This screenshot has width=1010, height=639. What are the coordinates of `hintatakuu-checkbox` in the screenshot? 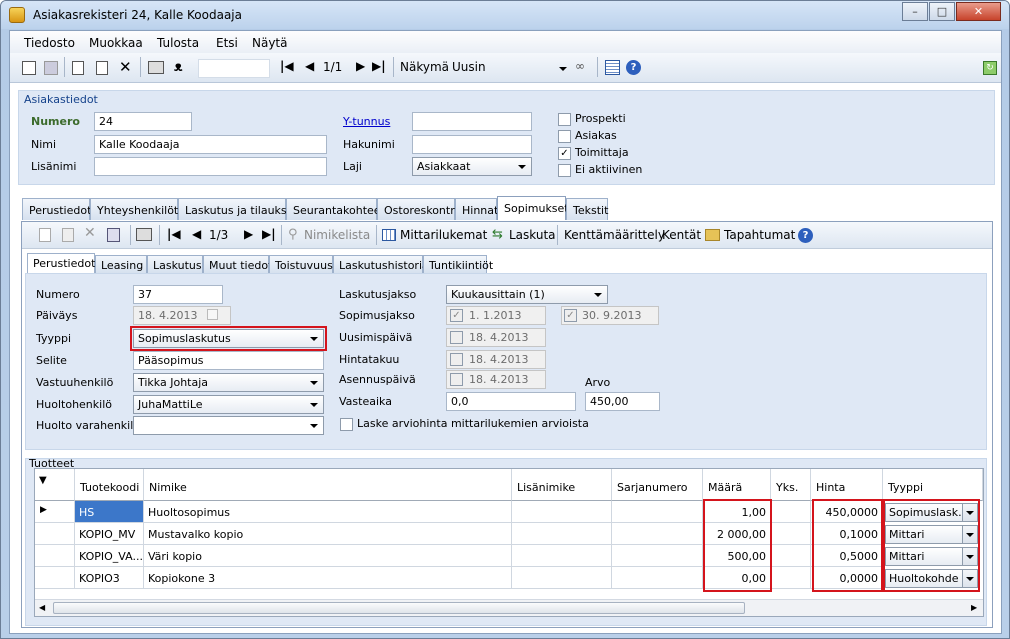 It's located at (456, 359).